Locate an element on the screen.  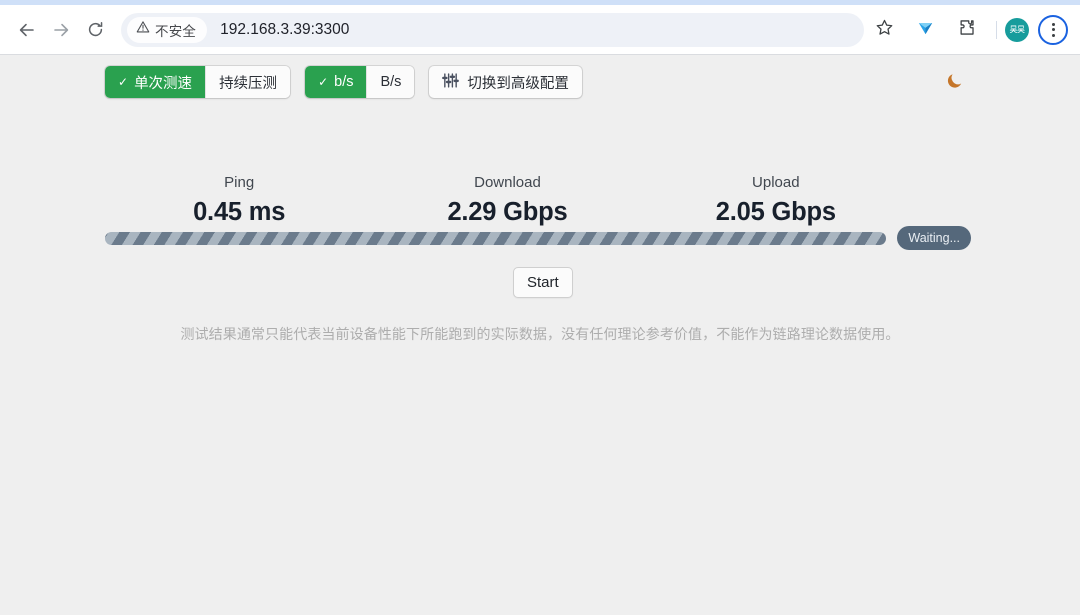
unit-label-bytes: B/s is located at coordinates (391, 82).